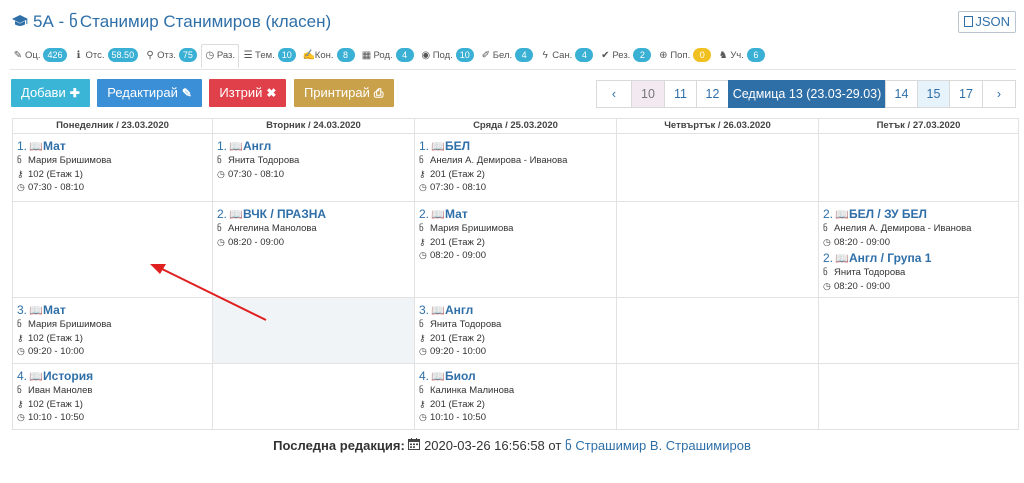 This screenshot has width=1024, height=483. Describe the element at coordinates (422, 403) in the screenshot. I see `key-icon: ⚷` at that location.